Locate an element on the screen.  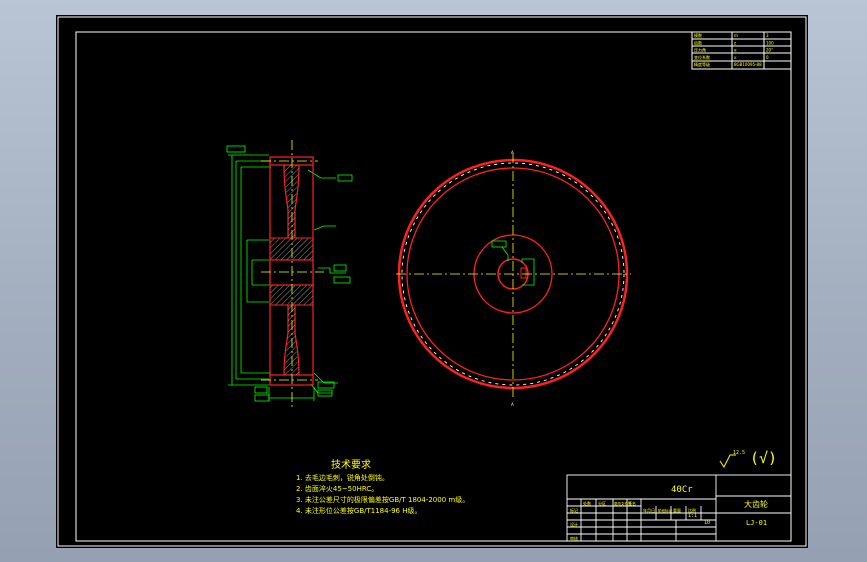
tech-requirement-item: 4. 未注形位公差按GB/T1184-96 H级。 is located at coordinates (359, 510).